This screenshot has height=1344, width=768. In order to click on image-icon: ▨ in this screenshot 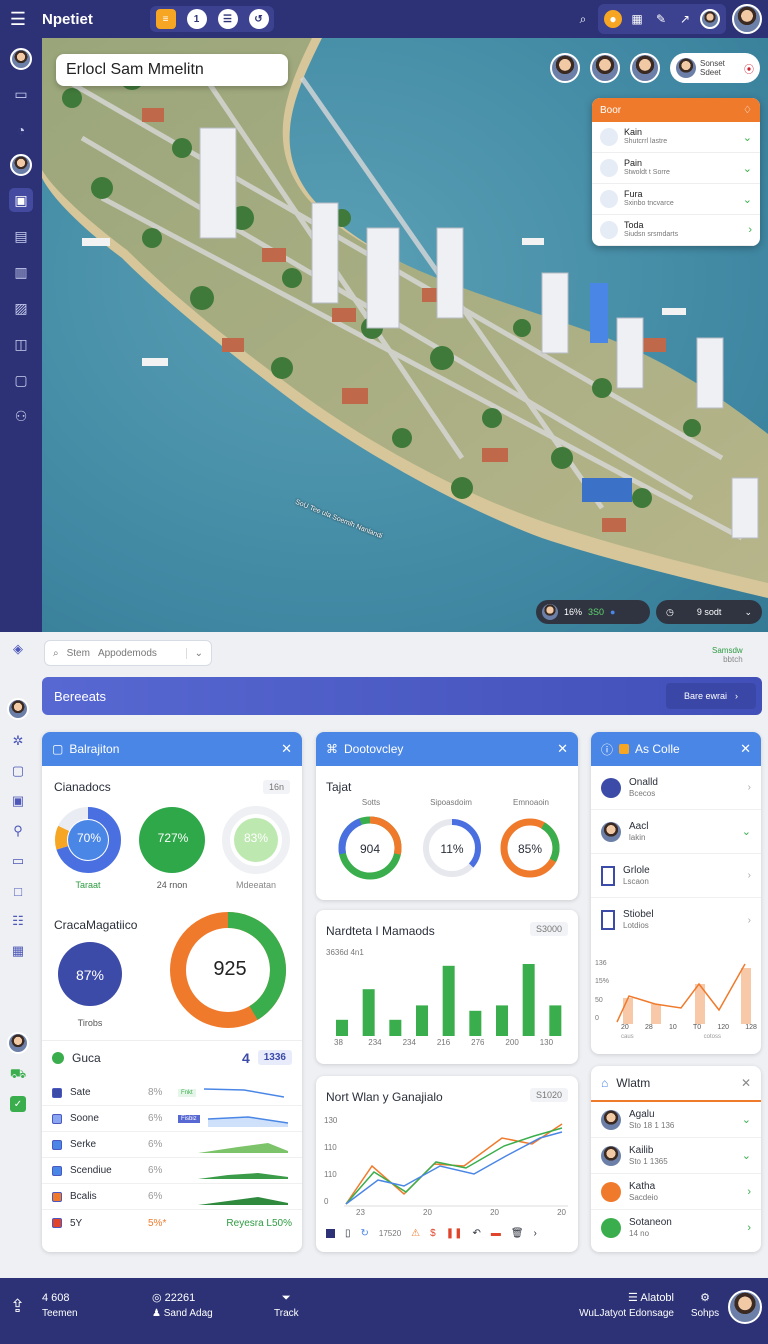, I will do `click(21, 308)`.